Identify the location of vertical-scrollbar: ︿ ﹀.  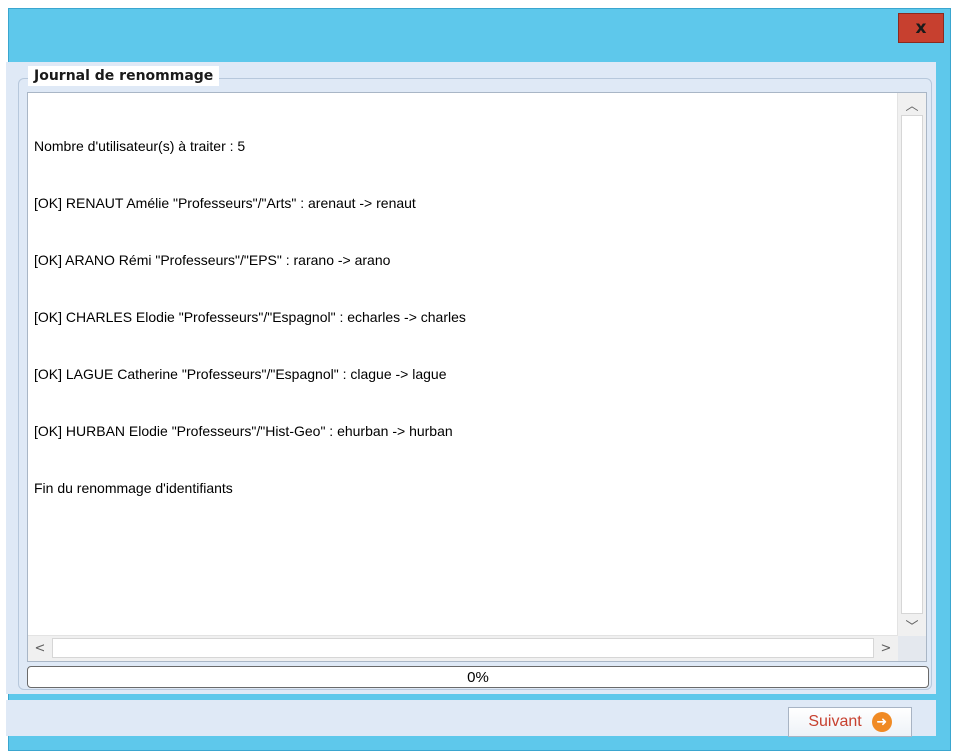
(911, 364).